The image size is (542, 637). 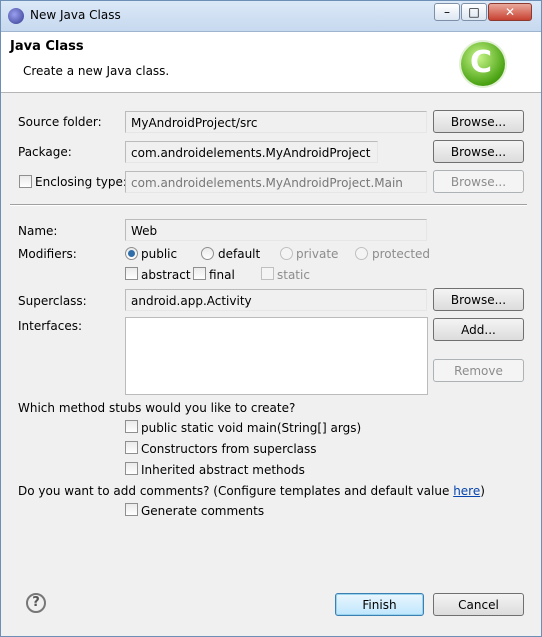 I want to click on maximize-icon: □, so click(x=474, y=12).